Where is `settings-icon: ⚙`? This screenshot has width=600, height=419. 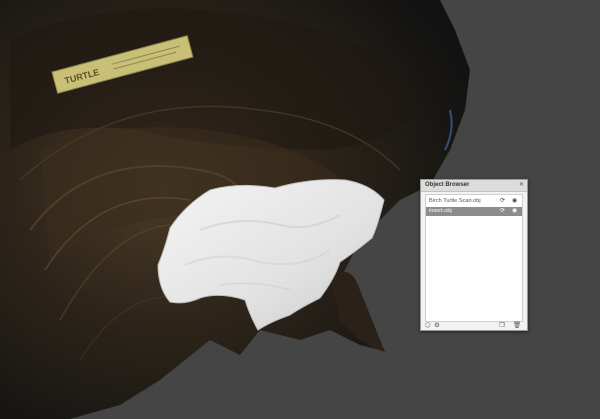 settings-icon: ⚙ is located at coordinates (437, 326).